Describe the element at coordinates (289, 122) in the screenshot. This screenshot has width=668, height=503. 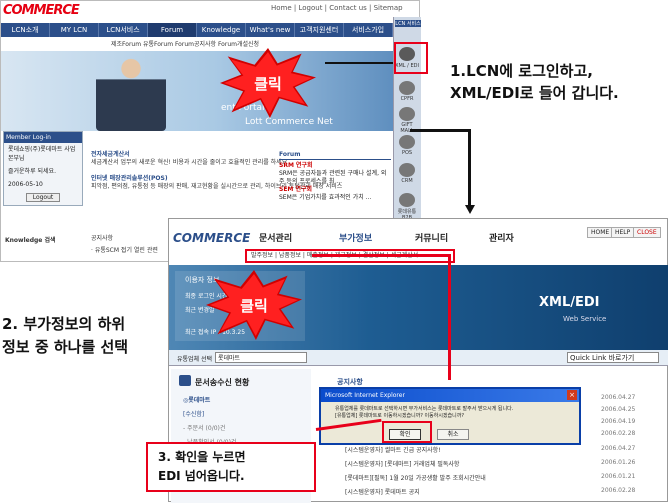
I see `commerce-net-caption: Lott Commerce Net` at that location.